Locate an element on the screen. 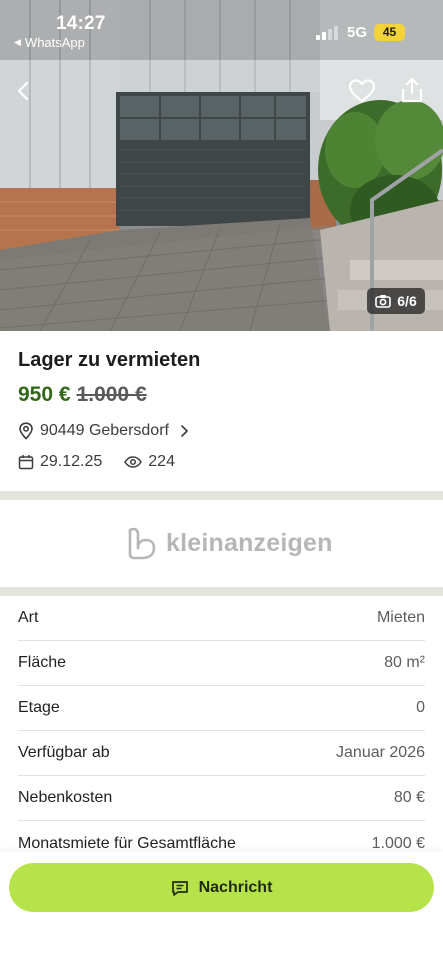 The height and width of the screenshot is (960, 443). heart-icon is located at coordinates (362, 91).